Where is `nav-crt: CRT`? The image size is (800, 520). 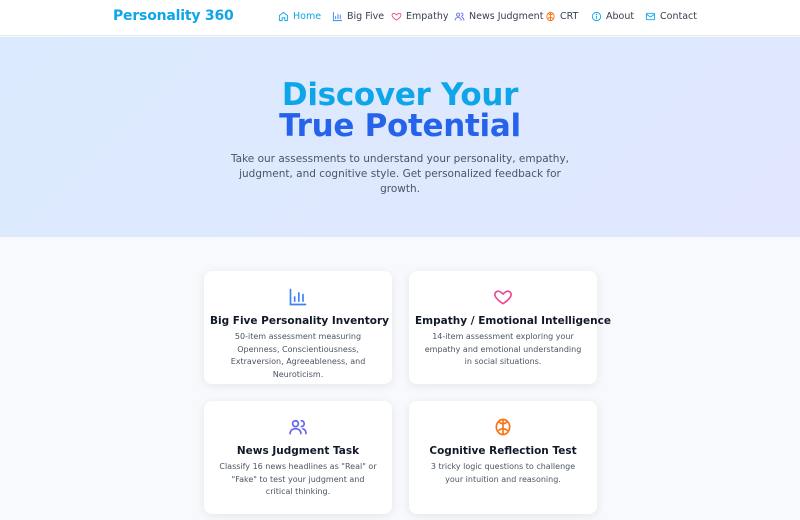
nav-crt: CRT is located at coordinates (561, 16).